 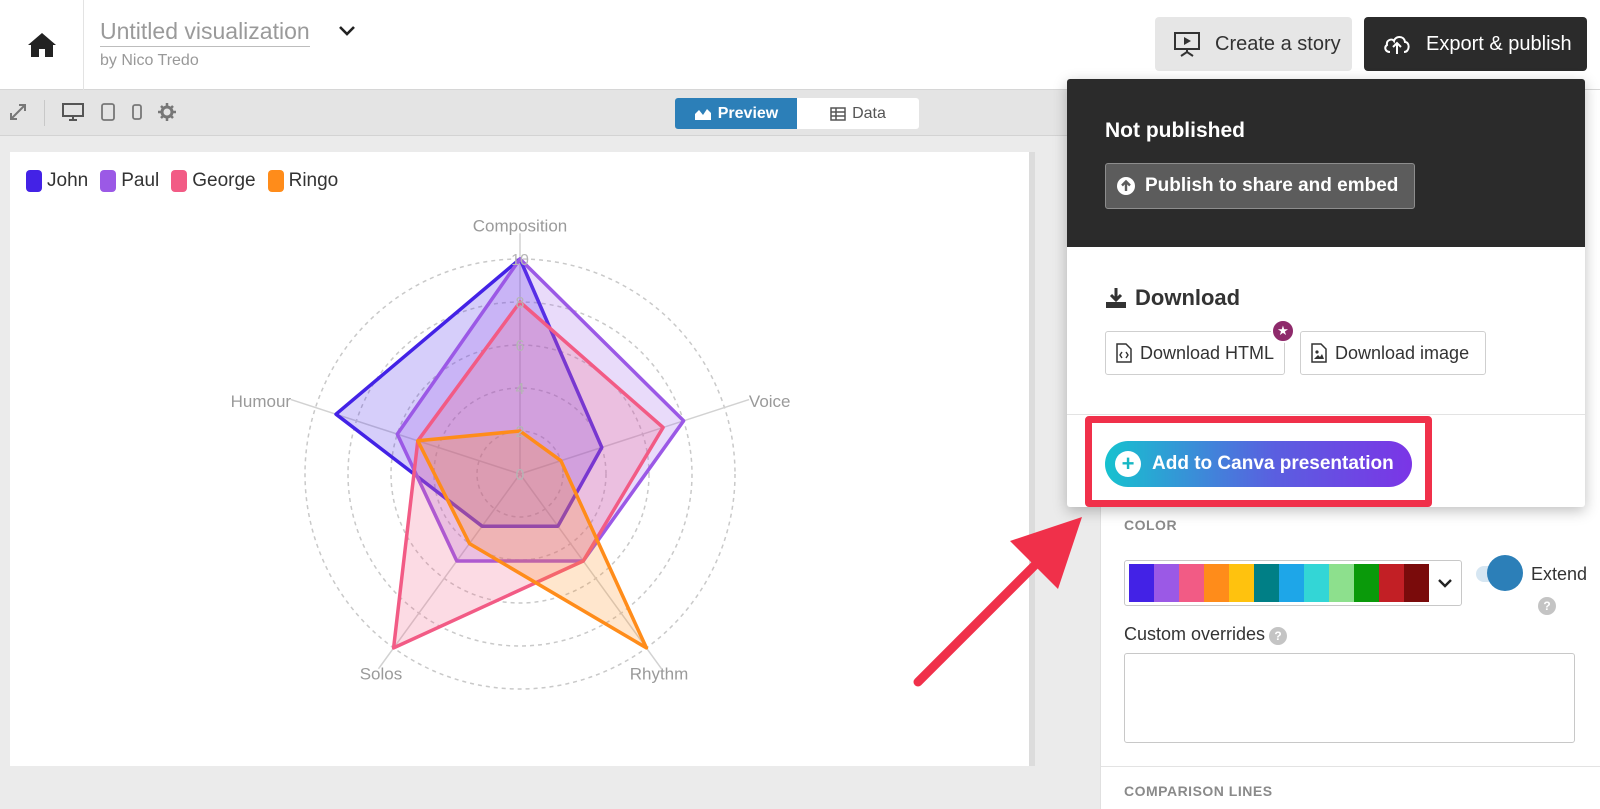 I want to click on panel-divider, so click(x=1350, y=766).